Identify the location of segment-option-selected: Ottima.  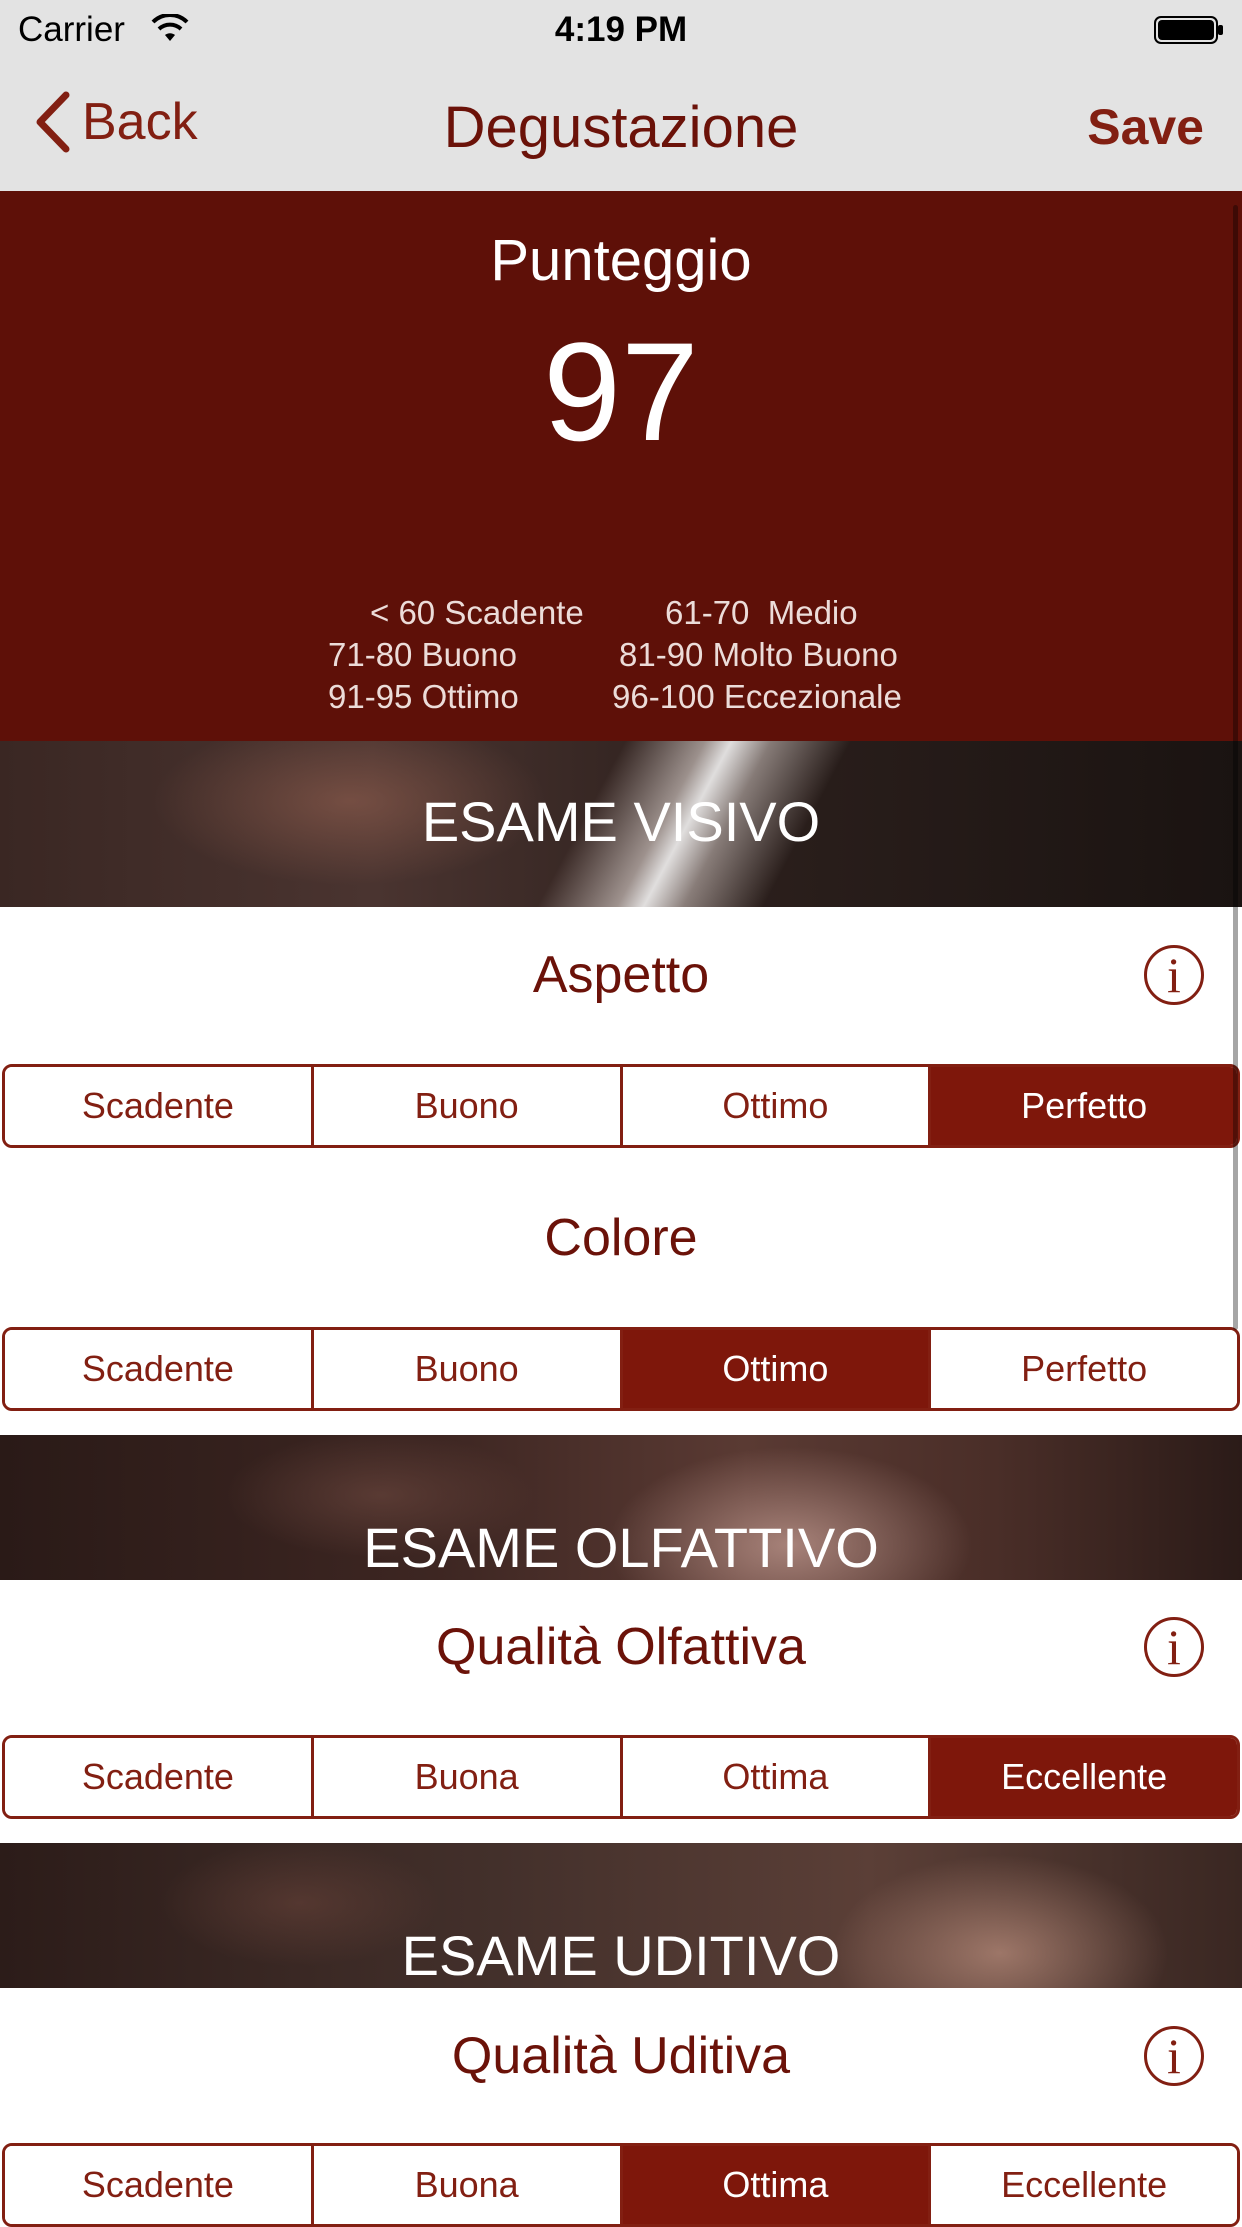
(774, 2185).